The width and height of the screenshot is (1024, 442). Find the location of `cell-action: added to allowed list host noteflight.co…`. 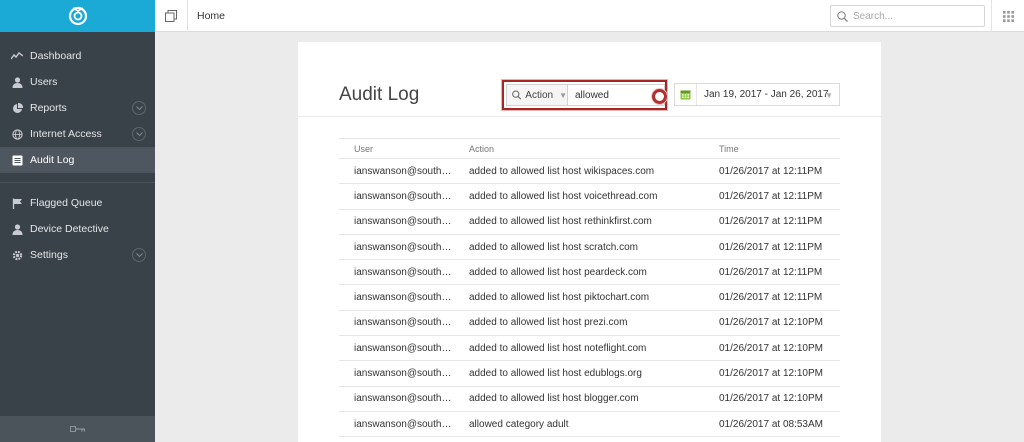

cell-action: added to allowed list host noteflight.co… is located at coordinates (579, 348).